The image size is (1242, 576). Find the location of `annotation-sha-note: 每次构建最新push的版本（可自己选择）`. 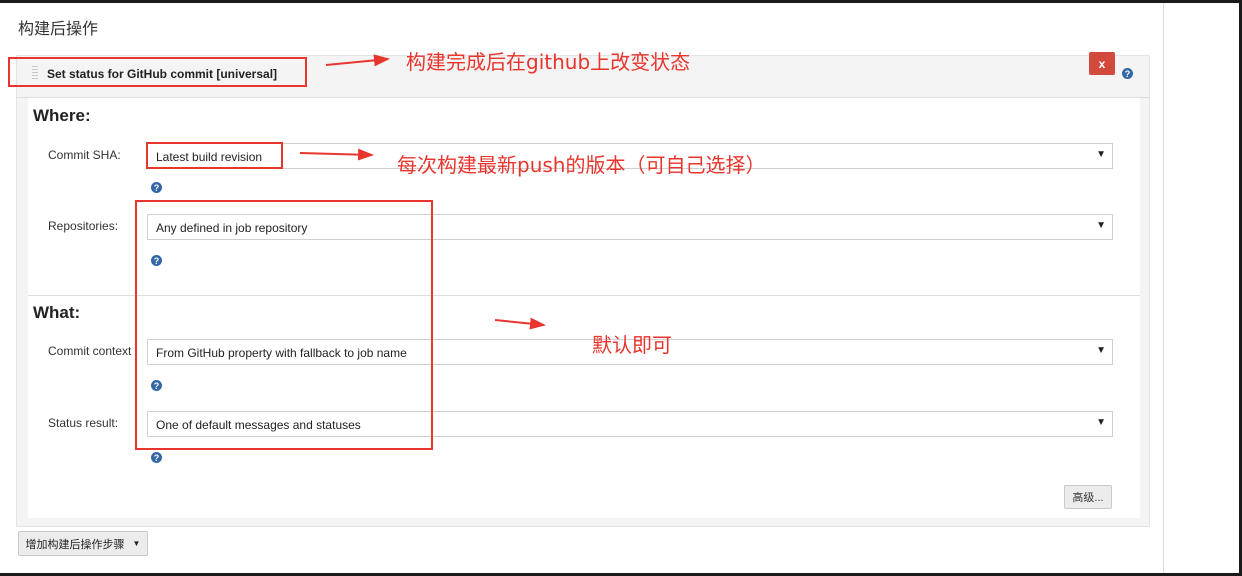

annotation-sha-note: 每次构建最新push的版本（可自己选择） is located at coordinates (581, 165).